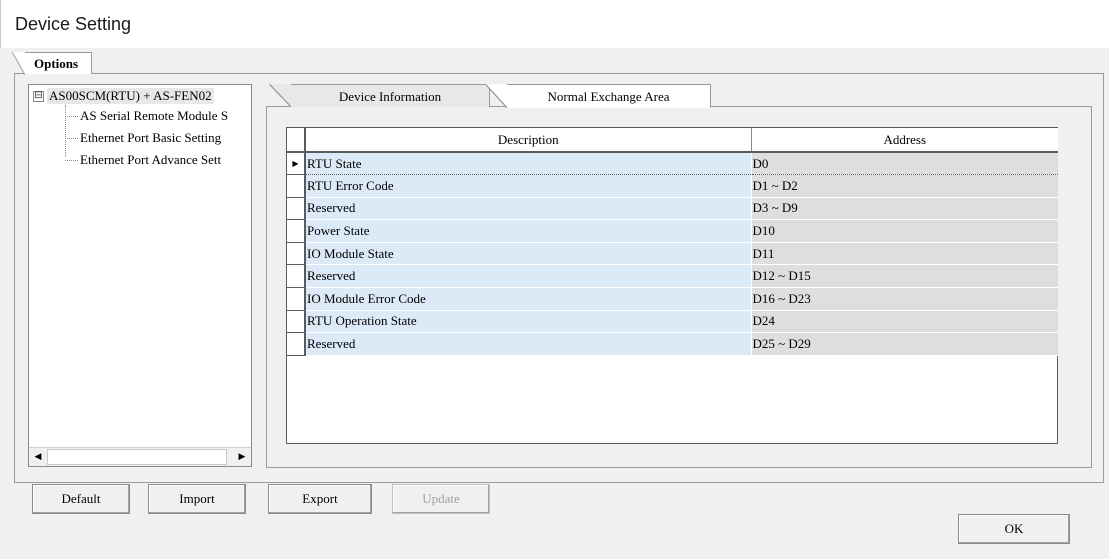  I want to click on description-cell: IO Module State, so click(528, 254).